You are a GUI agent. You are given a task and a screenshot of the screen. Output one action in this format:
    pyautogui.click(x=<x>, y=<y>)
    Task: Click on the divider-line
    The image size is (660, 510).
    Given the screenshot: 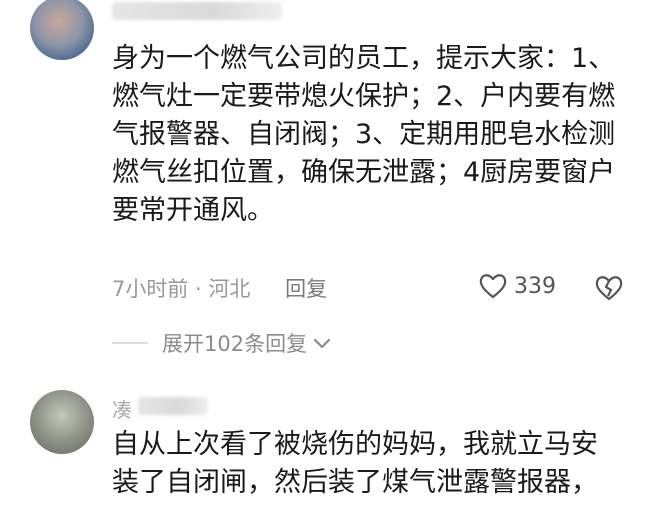 What is the action you would take?
    pyautogui.click(x=130, y=343)
    